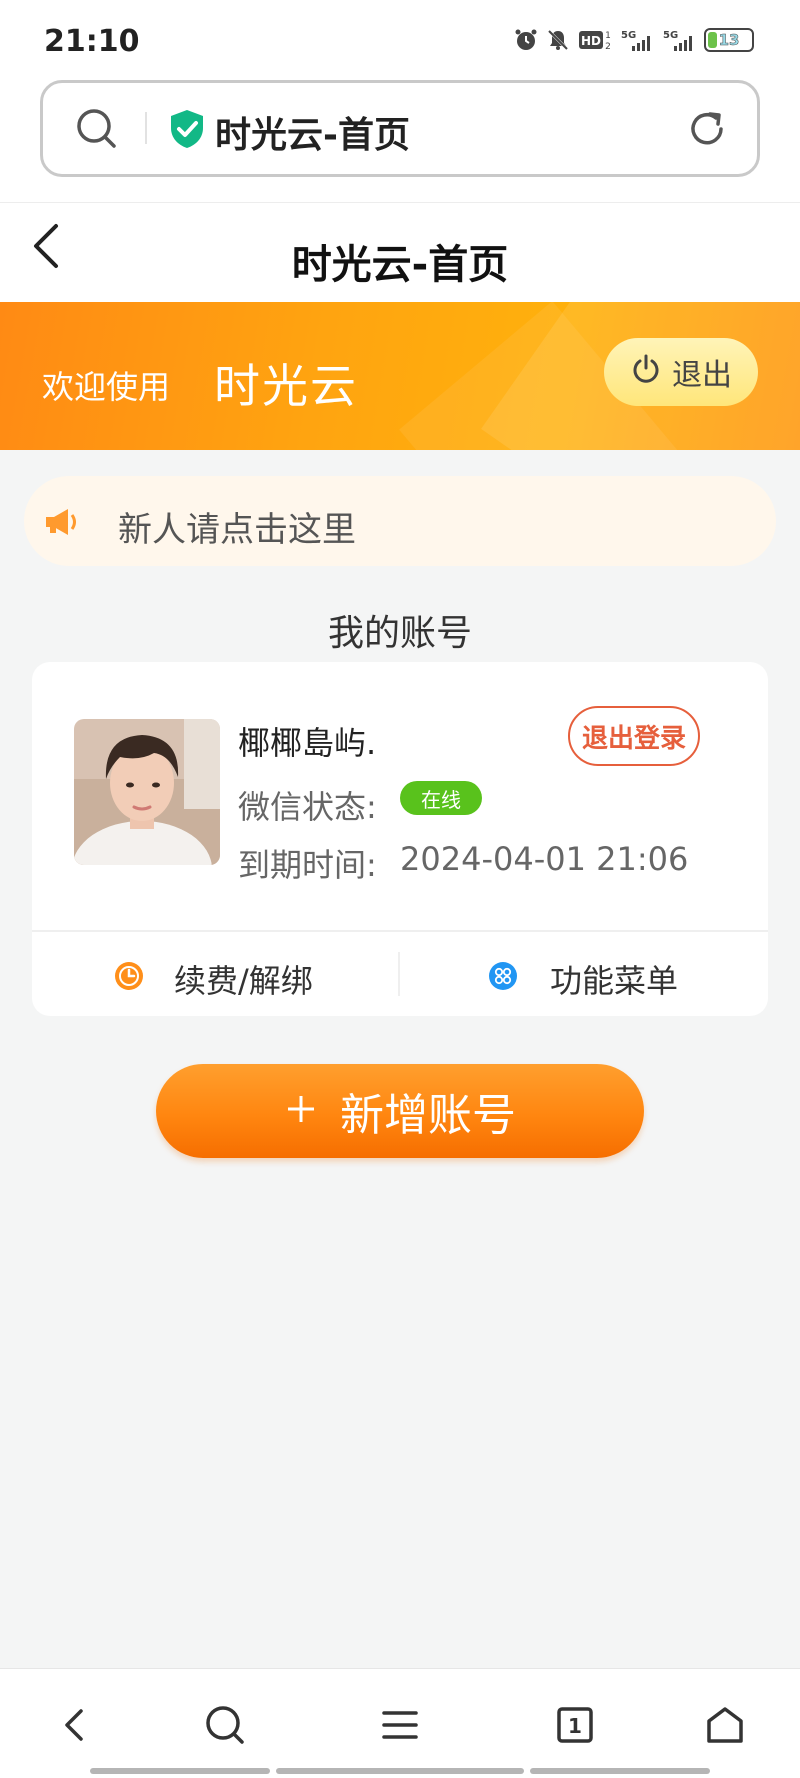 This screenshot has height=1778, width=800. Describe the element at coordinates (503, 978) in the screenshot. I see `grid-menu-icon` at that location.